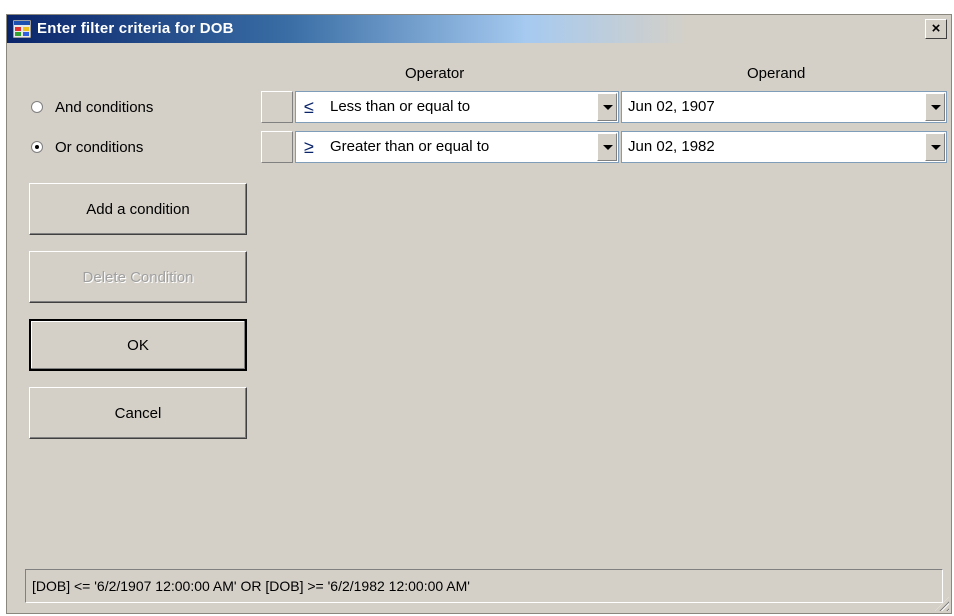 The width and height of the screenshot is (954, 616). What do you see at coordinates (37, 147) in the screenshot?
I see `radio-button-selected` at bounding box center [37, 147].